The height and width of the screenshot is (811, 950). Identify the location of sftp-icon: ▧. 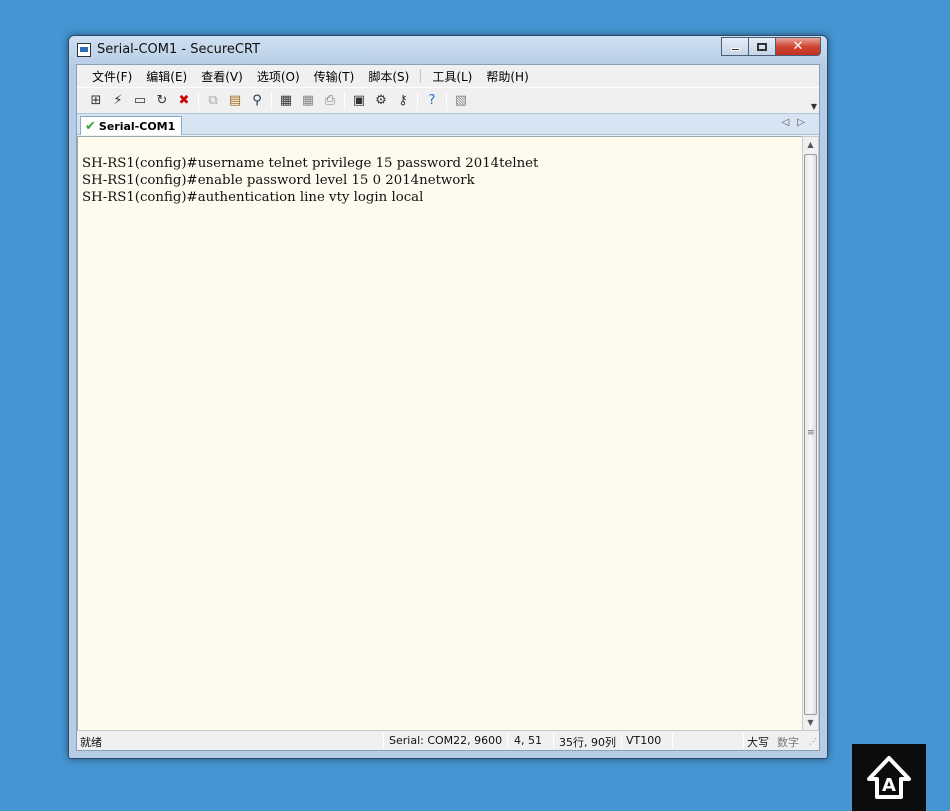
(461, 101).